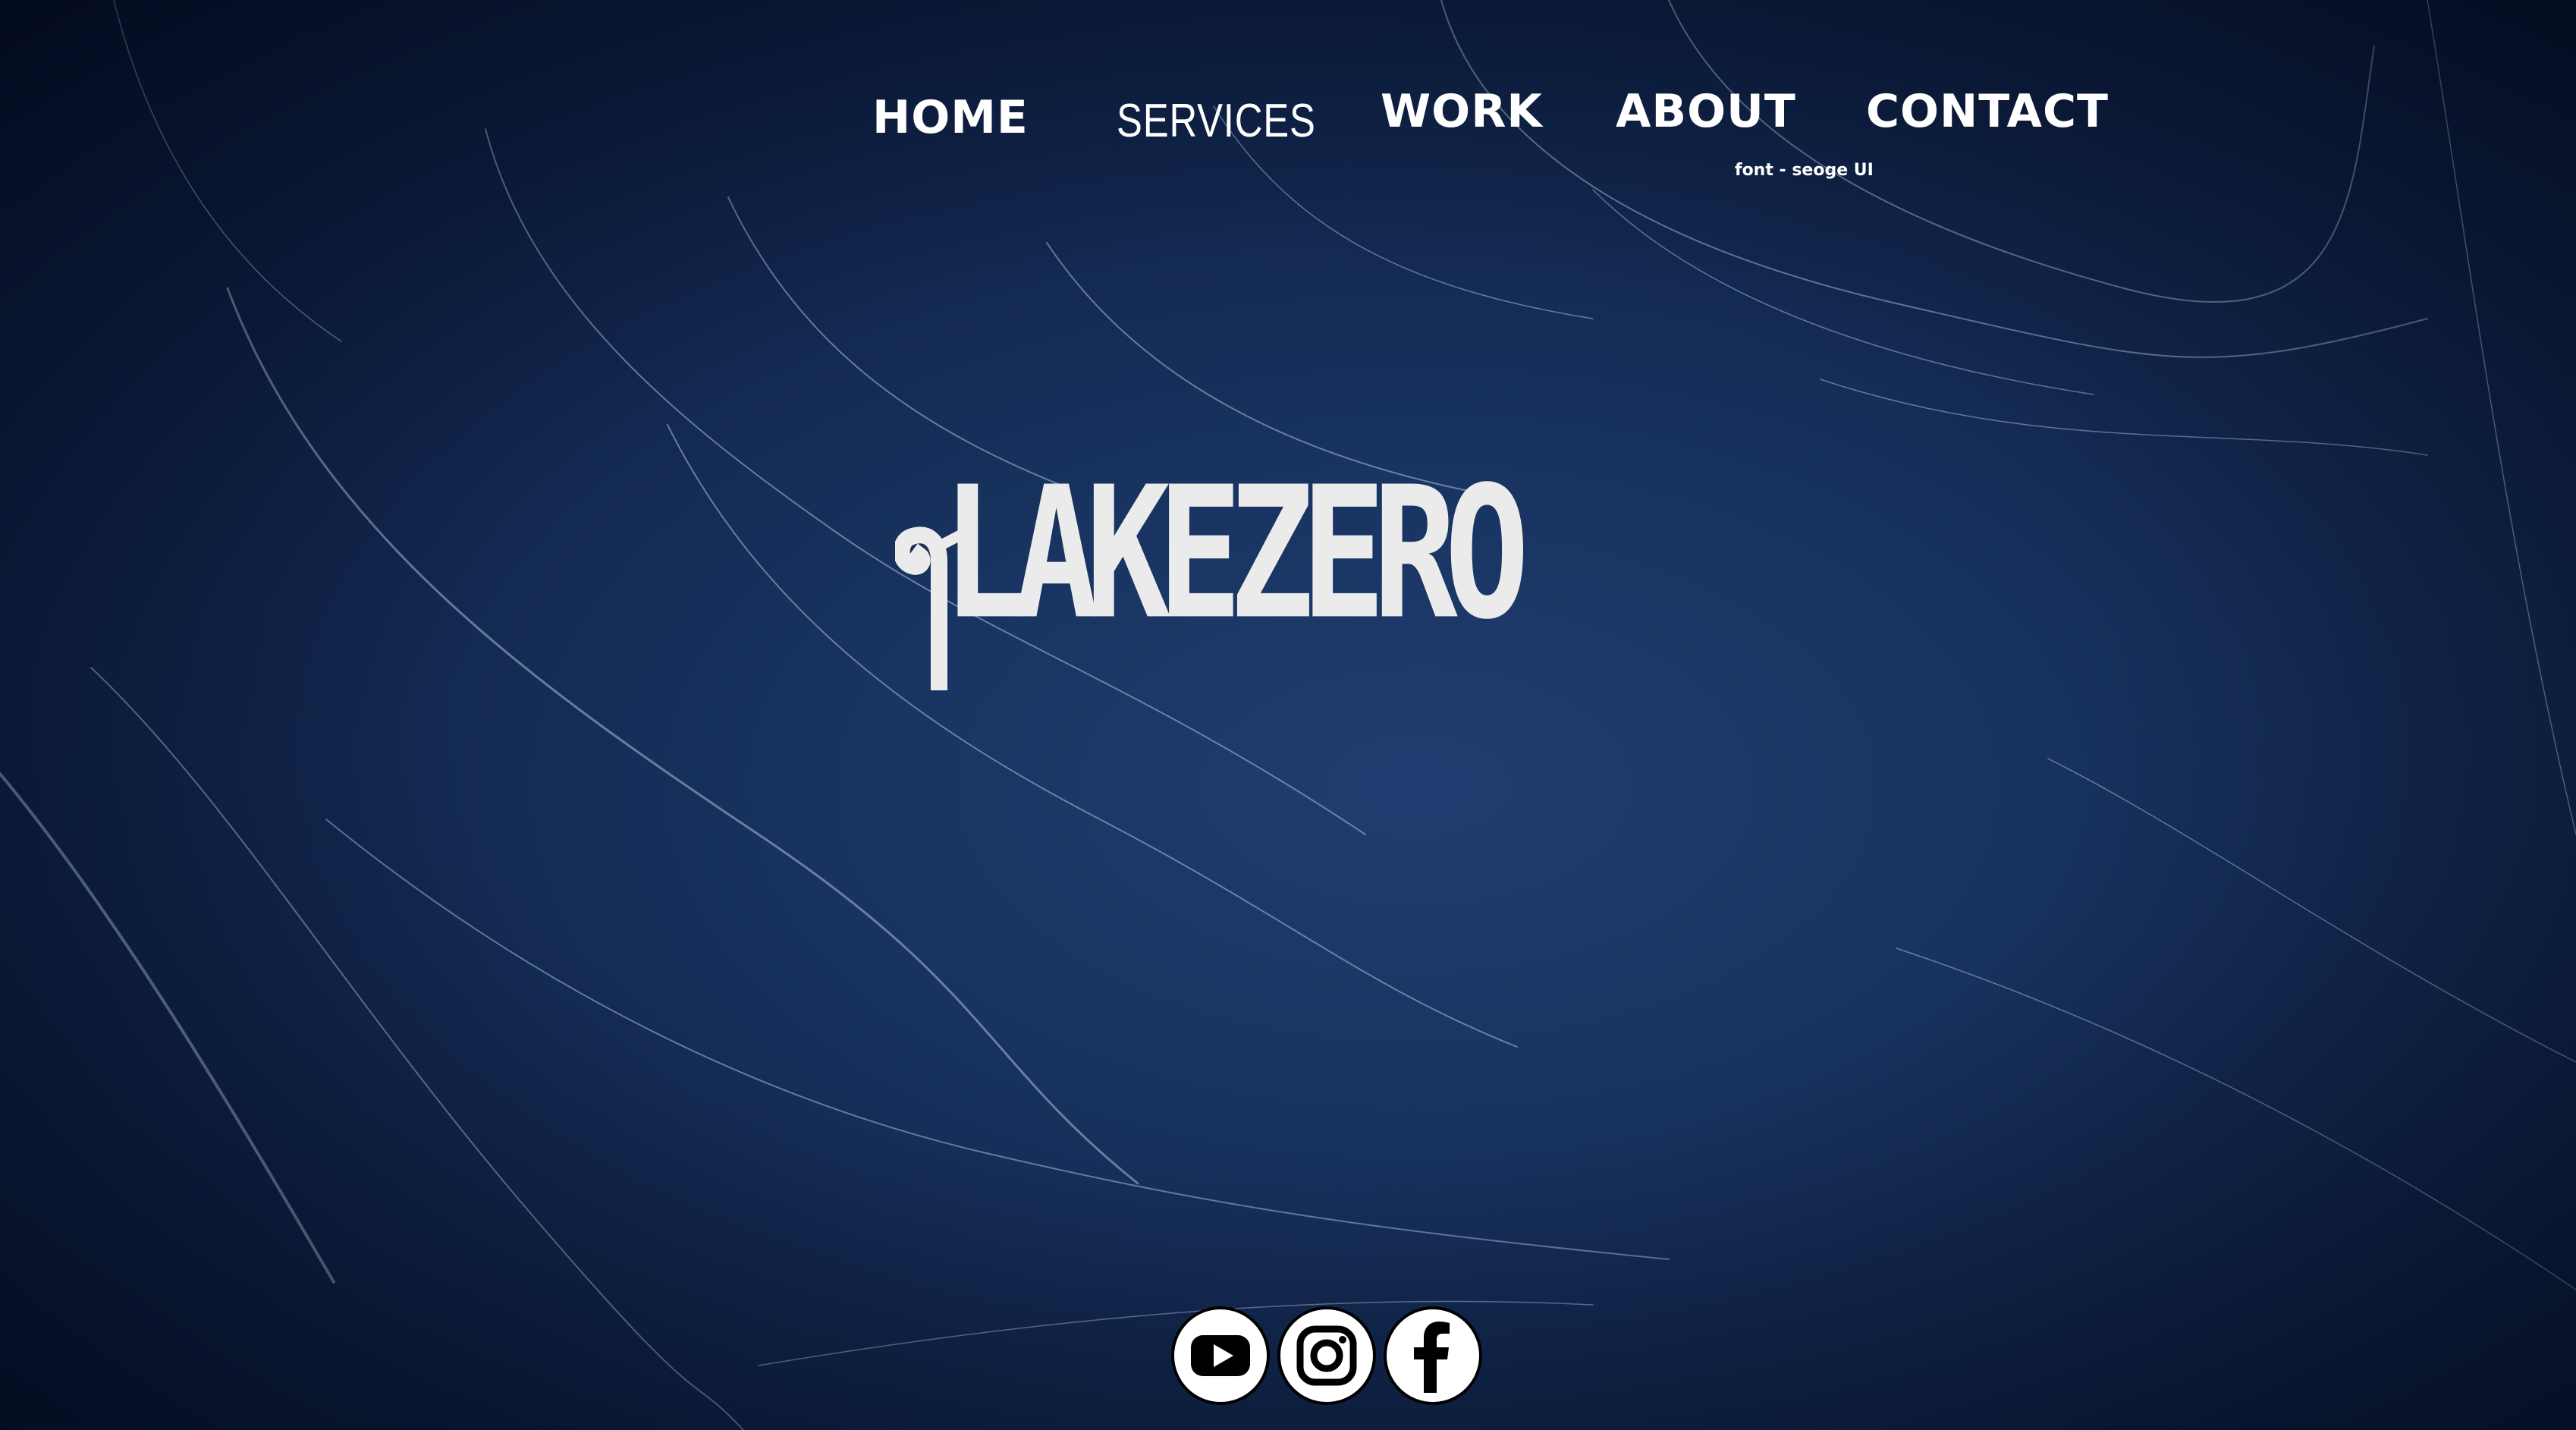 This screenshot has width=2576, height=1430. Describe the element at coordinates (1462, 111) in the screenshot. I see `nav-work-link: WORK` at that location.